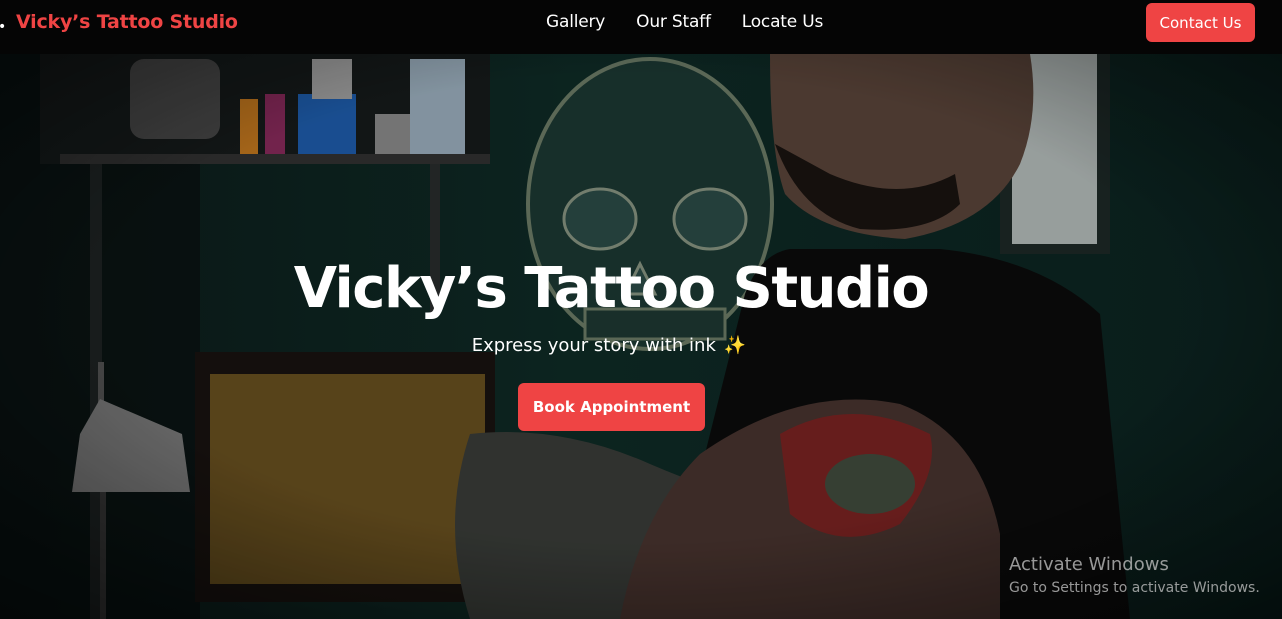 This screenshot has height=619, width=1282. What do you see at coordinates (611, 407) in the screenshot?
I see `book-appointment-button: Book Appointment` at bounding box center [611, 407].